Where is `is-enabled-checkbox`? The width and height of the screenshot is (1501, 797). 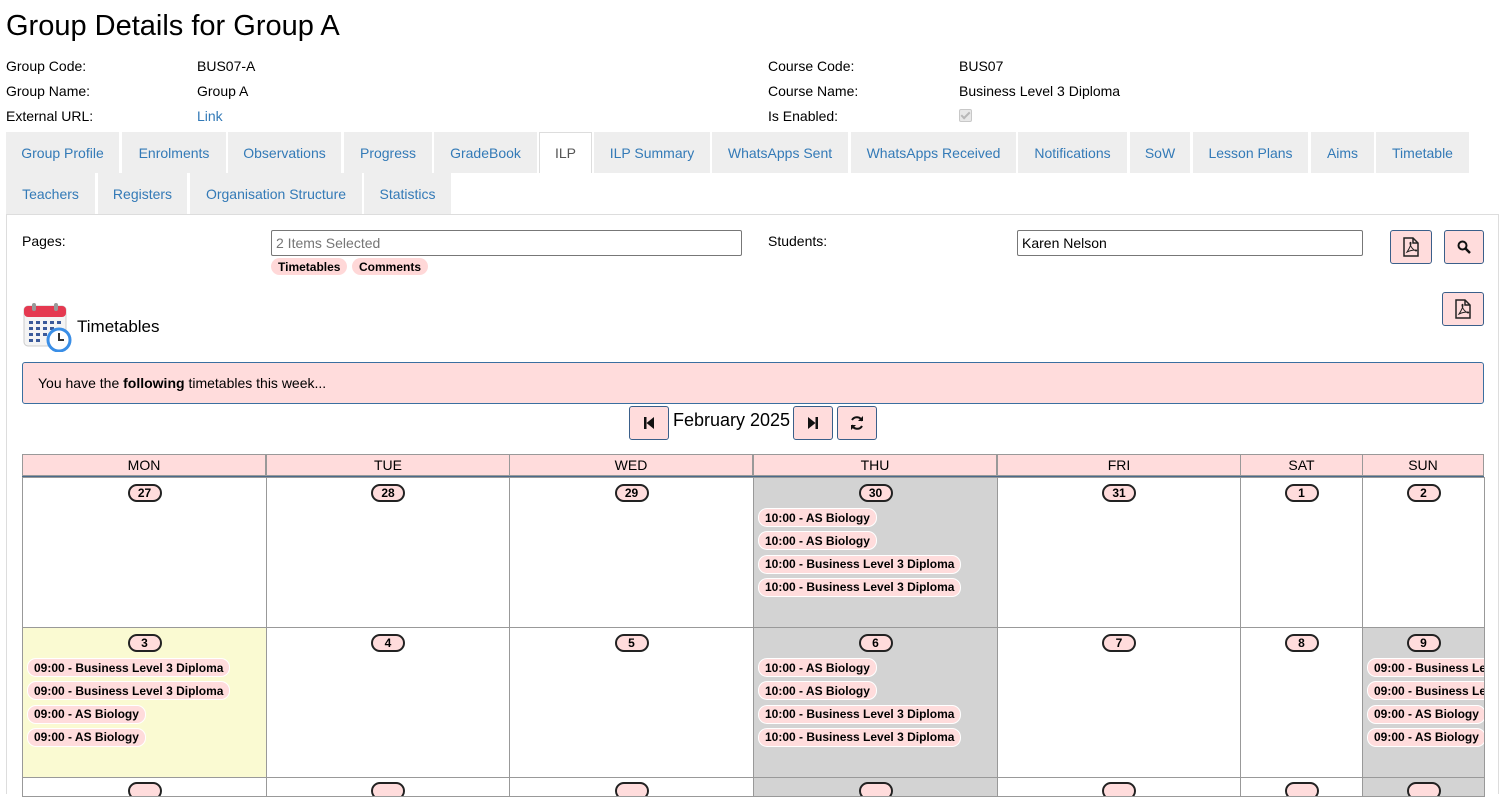
is-enabled-checkbox is located at coordinates (965, 115).